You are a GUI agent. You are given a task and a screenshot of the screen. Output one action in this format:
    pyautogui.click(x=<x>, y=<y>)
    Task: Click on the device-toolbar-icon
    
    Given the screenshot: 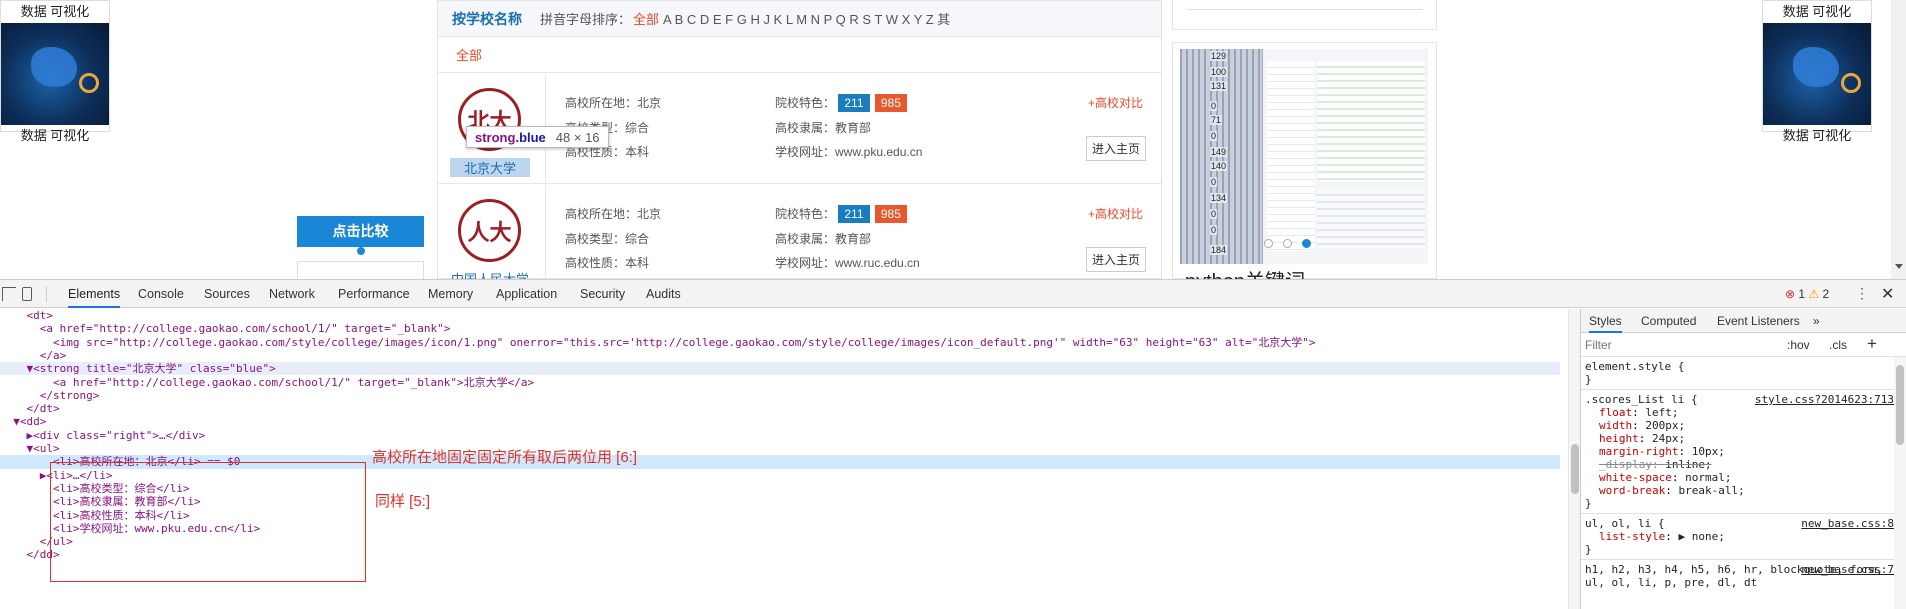 What is the action you would take?
    pyautogui.click(x=27, y=294)
    